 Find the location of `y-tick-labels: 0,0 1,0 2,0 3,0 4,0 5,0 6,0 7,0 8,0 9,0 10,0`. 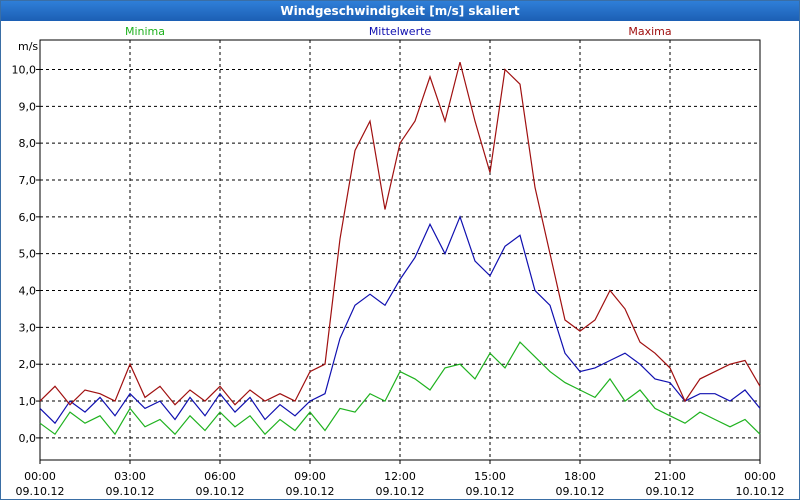

y-tick-labels: 0,0 1,0 2,0 3,0 4,0 5,0 6,0 7,0 8,0 9,0 10,0 is located at coordinates (24, 253).